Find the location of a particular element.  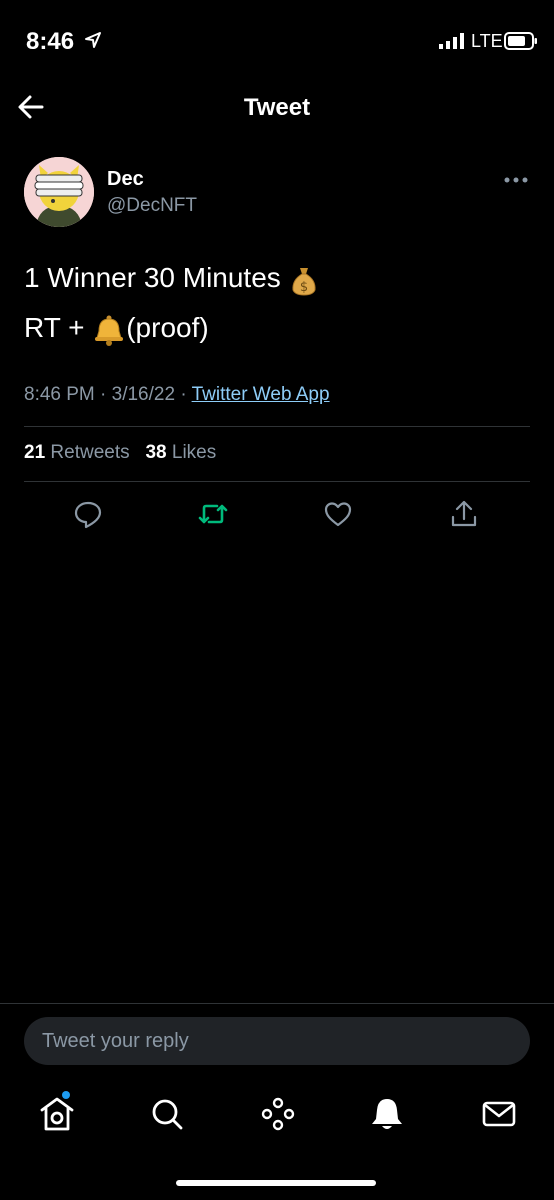

more-options-icon is located at coordinates (516, 180).